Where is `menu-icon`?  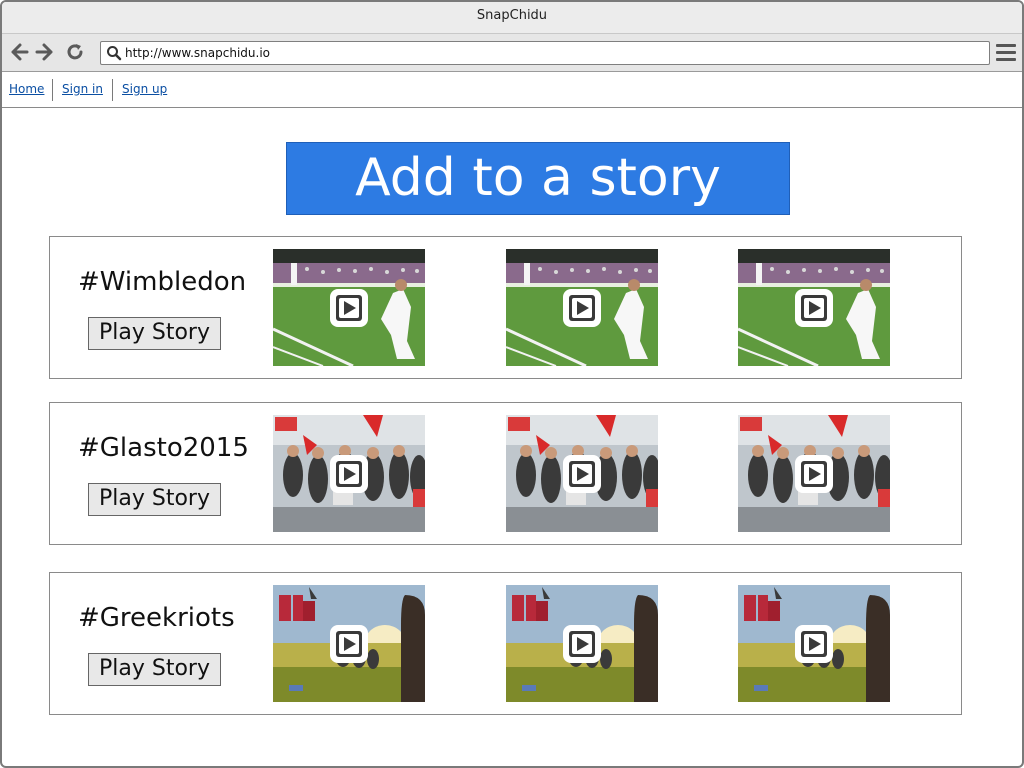 menu-icon is located at coordinates (1006, 53).